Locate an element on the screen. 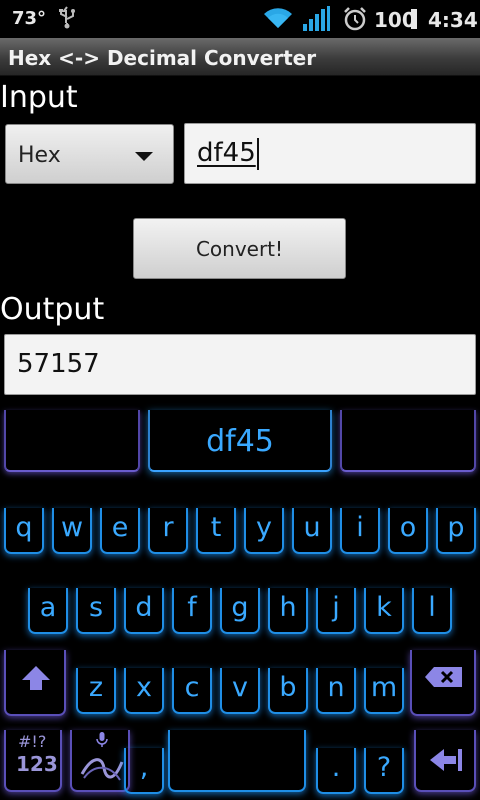  output-field-value: 57157 is located at coordinates (58, 364).